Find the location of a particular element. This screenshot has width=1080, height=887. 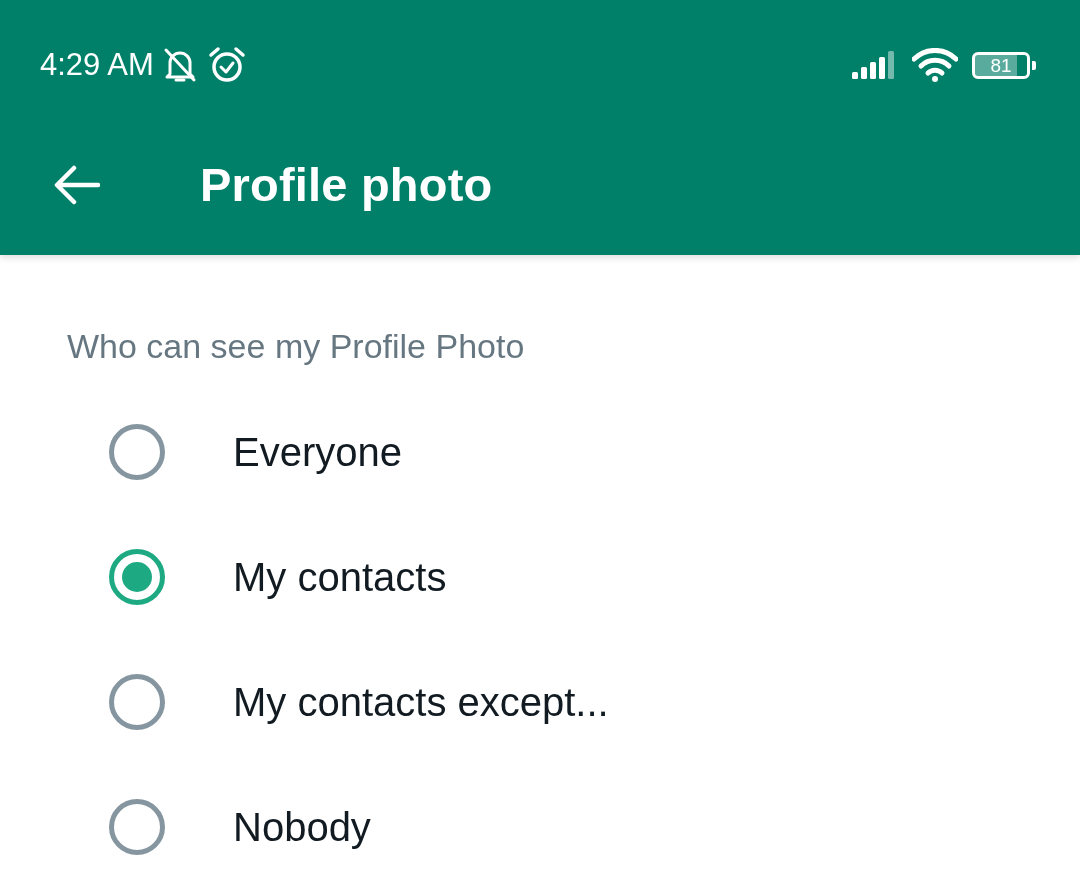

option-label: Everyone is located at coordinates (317, 451).